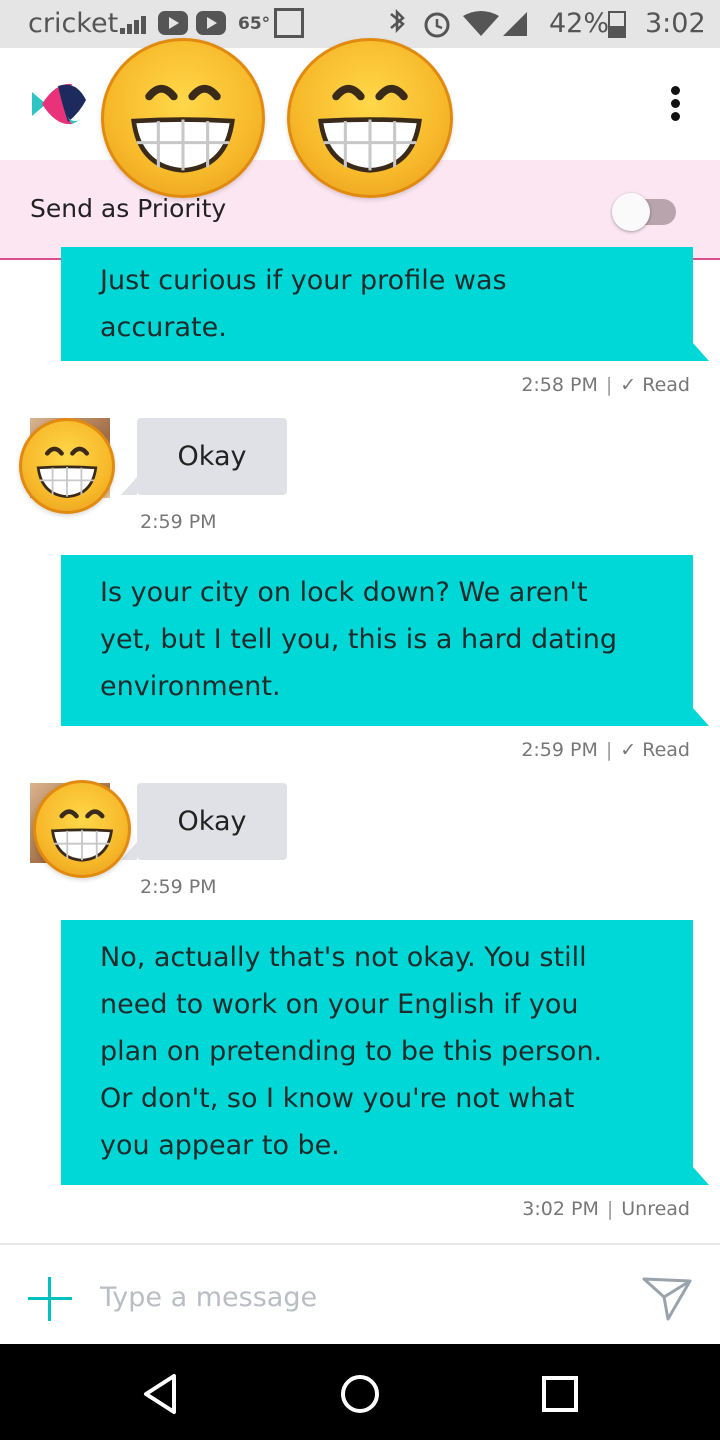 The width and height of the screenshot is (720, 1440). What do you see at coordinates (559, 385) in the screenshot?
I see `message-time: 2:58 PM` at bounding box center [559, 385].